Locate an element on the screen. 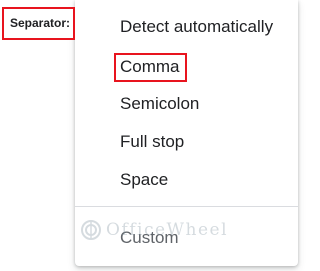  separator-label: Separator: is located at coordinates (38, 23).